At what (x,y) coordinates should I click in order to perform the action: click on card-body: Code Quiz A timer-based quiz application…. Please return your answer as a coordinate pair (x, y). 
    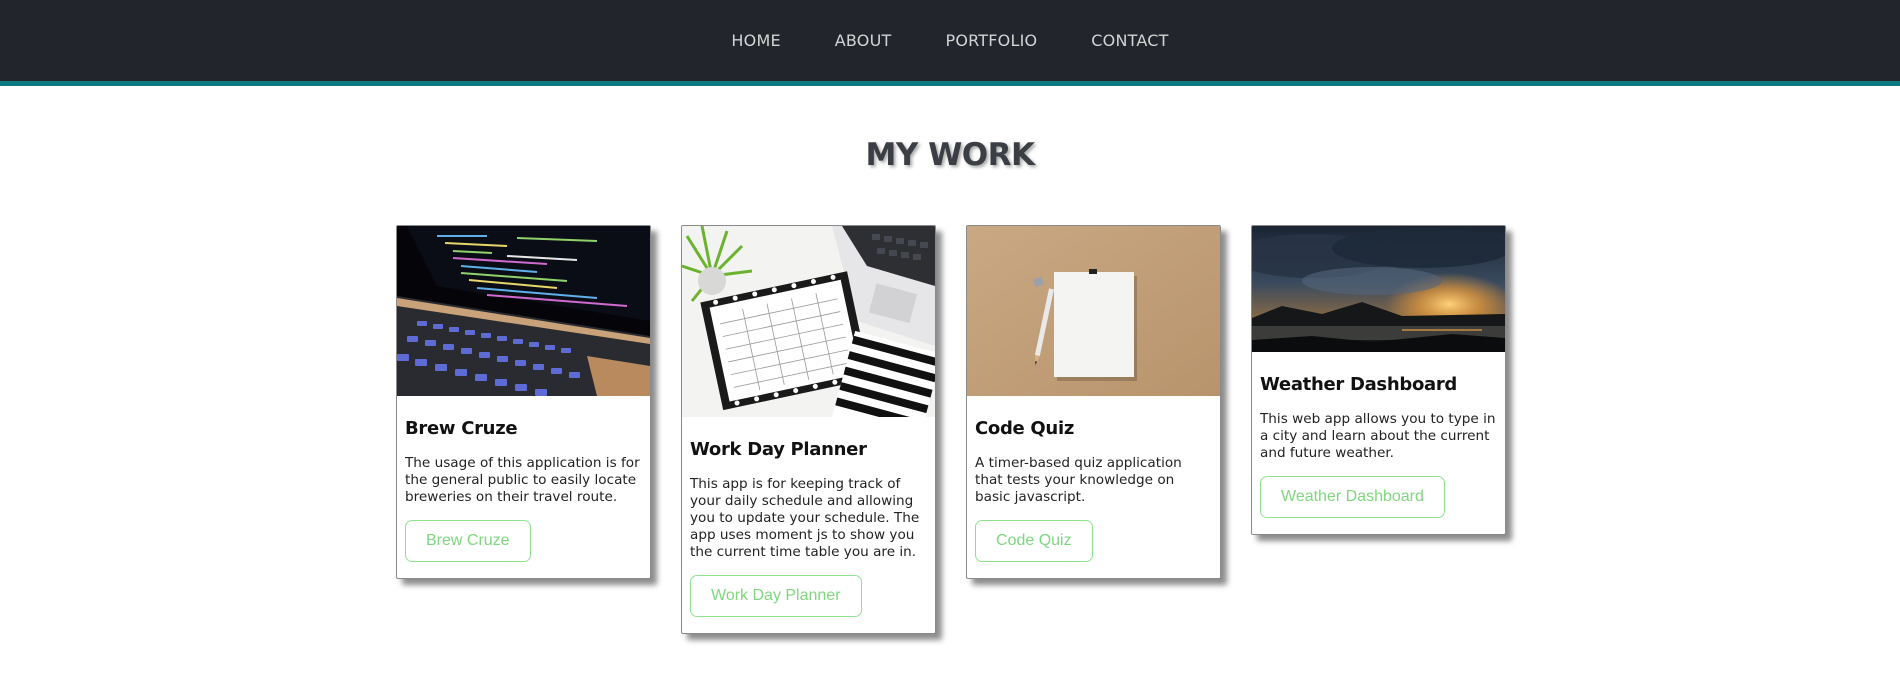
    Looking at the image, I should click on (1093, 487).